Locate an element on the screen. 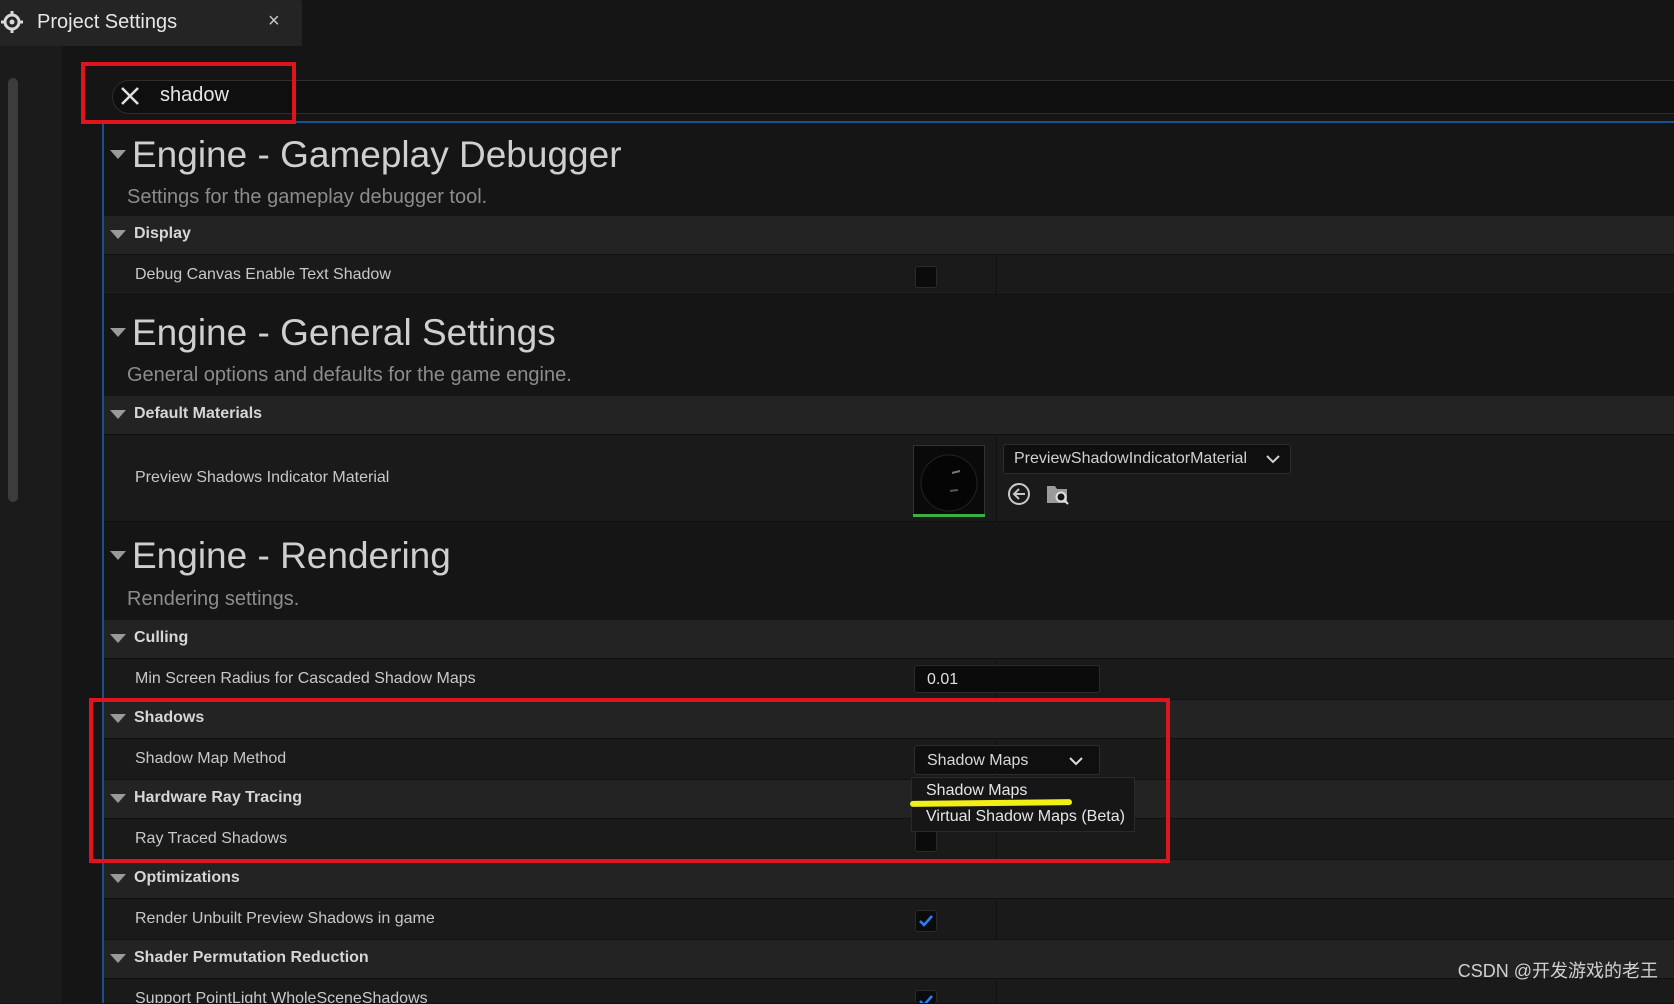  min-screen-radius-value: 0.01 is located at coordinates (943, 679).